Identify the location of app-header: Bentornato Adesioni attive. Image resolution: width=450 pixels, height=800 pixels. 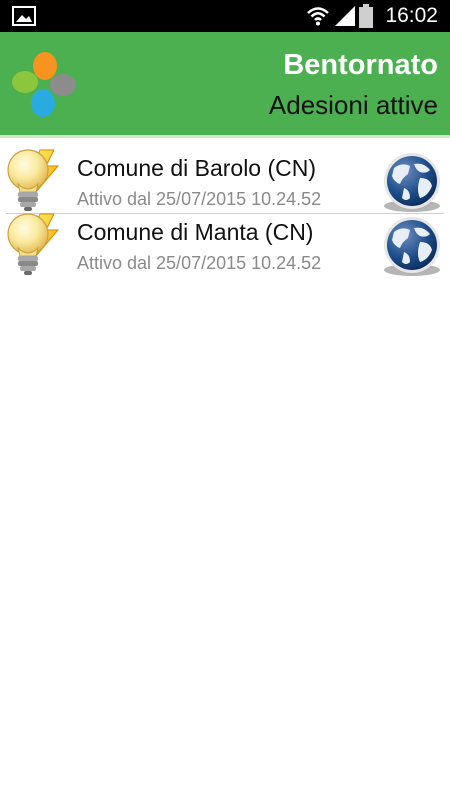
(225, 84).